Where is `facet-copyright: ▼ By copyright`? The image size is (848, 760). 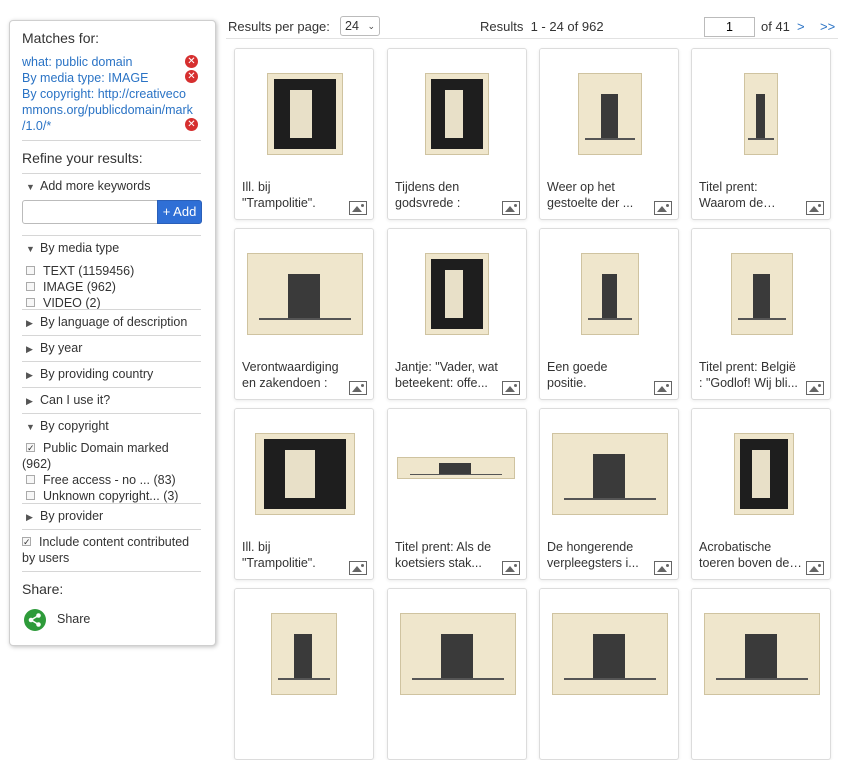 facet-copyright: ▼ By copyright is located at coordinates (111, 426).